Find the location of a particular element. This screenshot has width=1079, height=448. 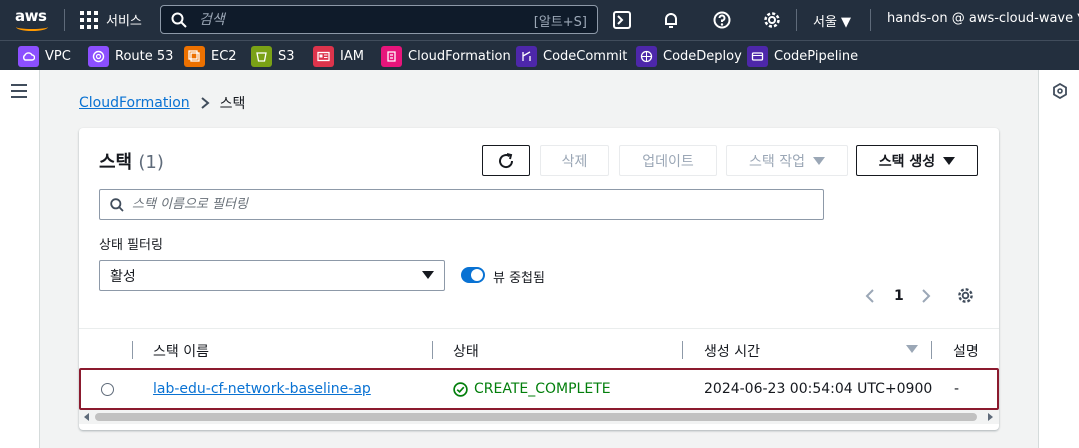

favorite-label: CloudFormation is located at coordinates (459, 56).